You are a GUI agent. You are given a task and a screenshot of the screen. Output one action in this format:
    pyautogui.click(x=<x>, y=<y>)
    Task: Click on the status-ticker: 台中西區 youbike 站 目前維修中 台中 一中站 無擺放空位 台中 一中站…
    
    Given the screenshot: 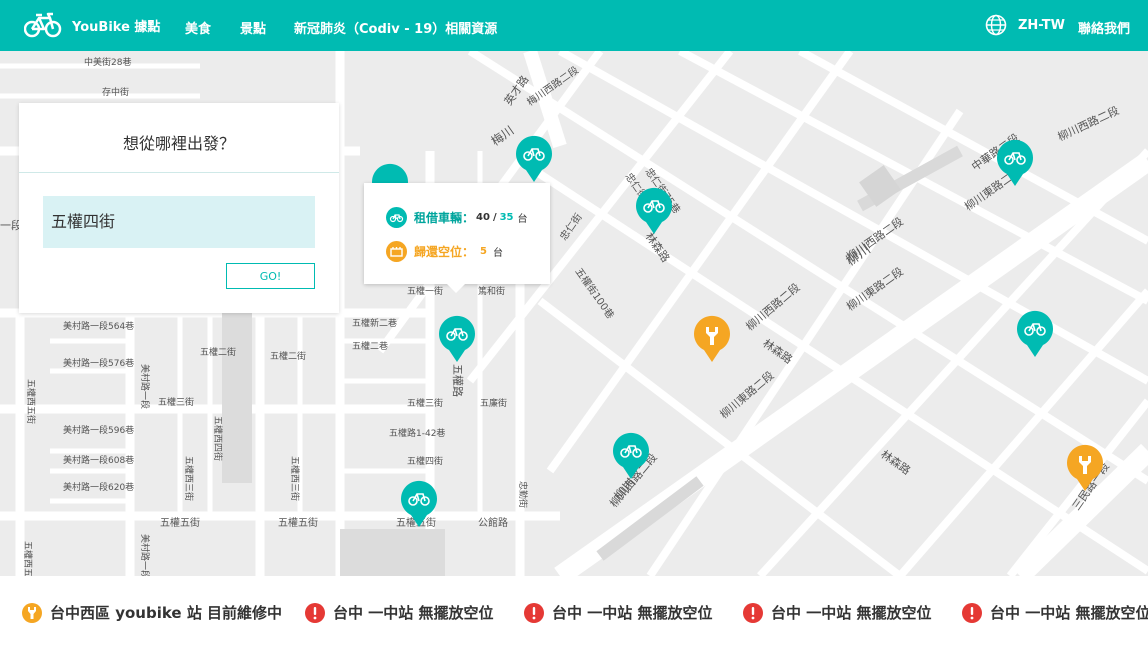 What is the action you would take?
    pyautogui.click(x=574, y=611)
    